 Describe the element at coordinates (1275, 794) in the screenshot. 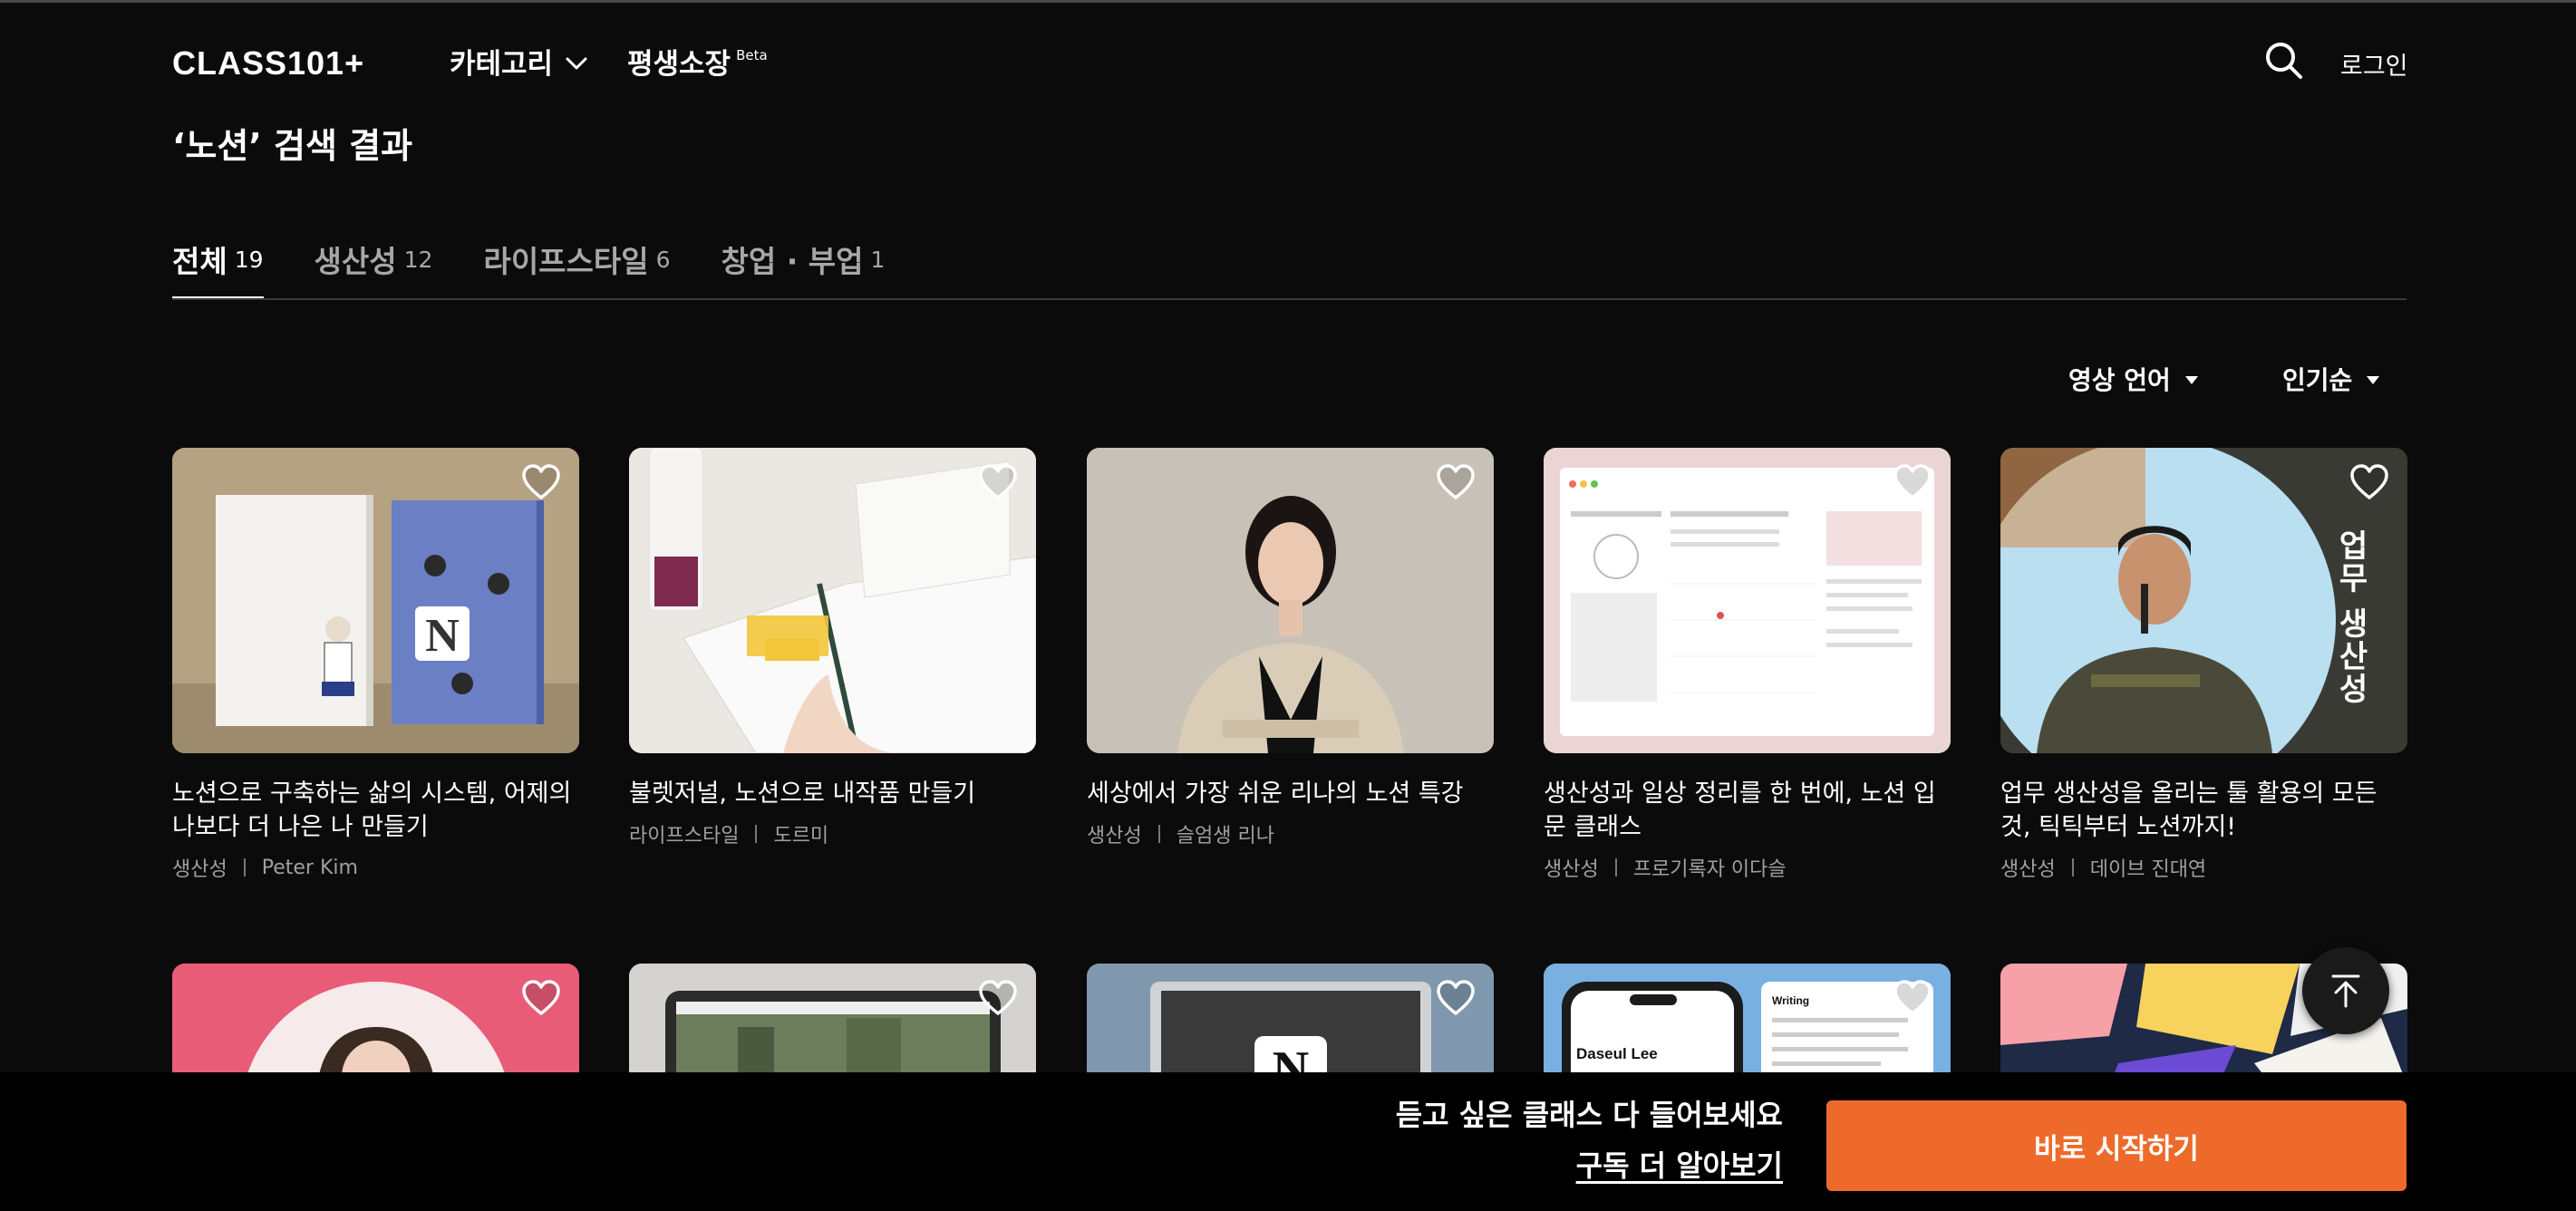

I see `class-title: 세상에서 가장 쉬운 리나의 노션 특강` at that location.